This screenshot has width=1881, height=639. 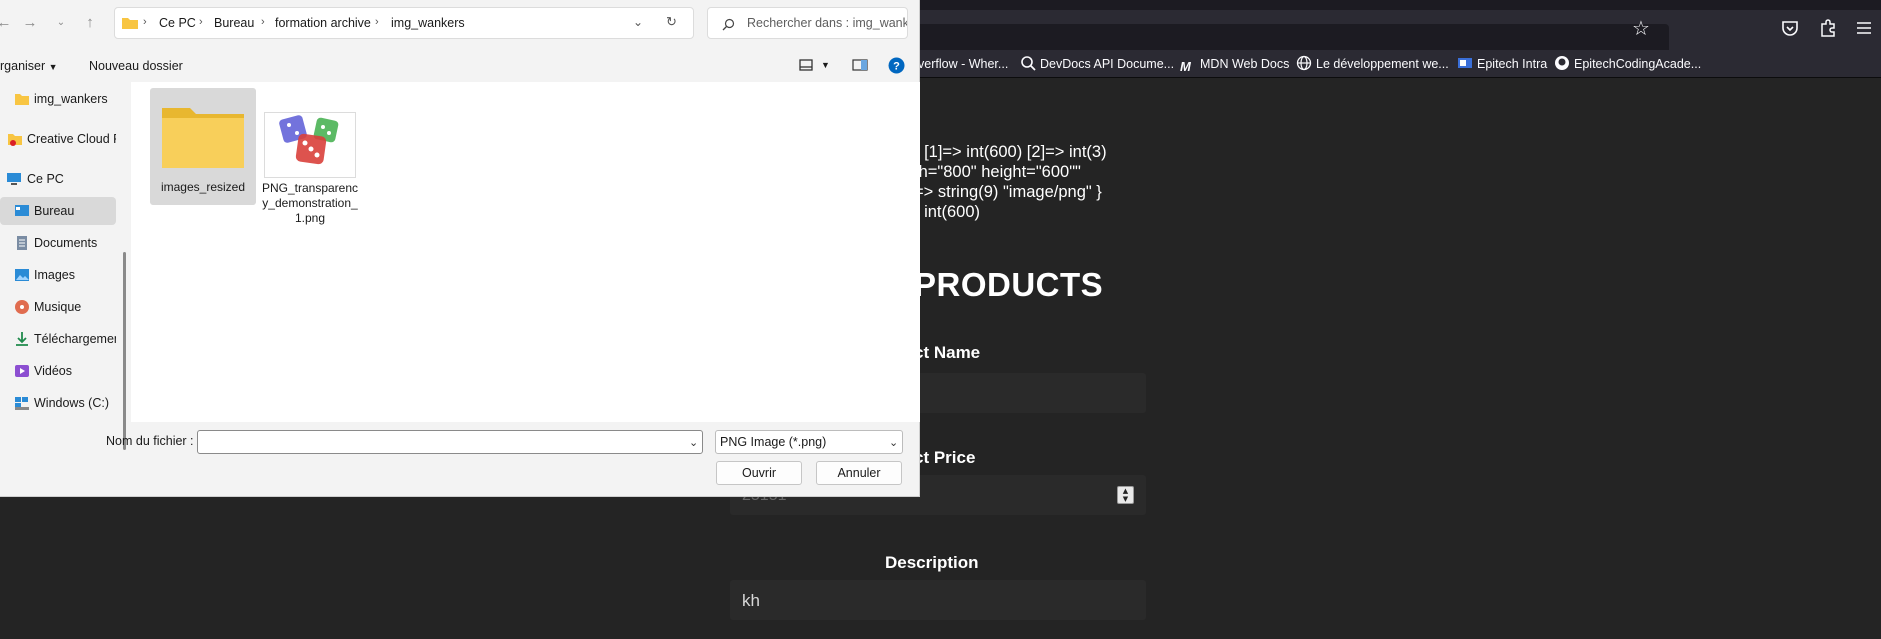 I want to click on price-spinner: ▲ ▼, so click(x=1125, y=495).